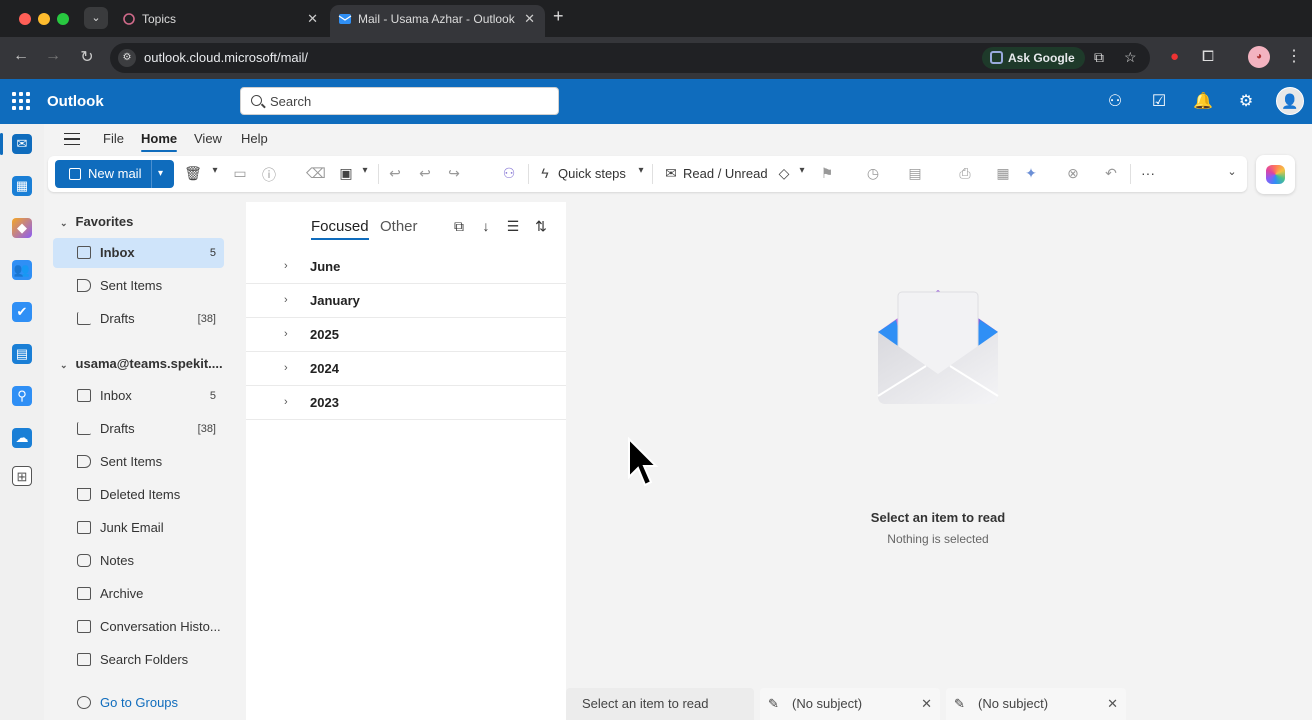 The image size is (1312, 720). Describe the element at coordinates (138, 462) in the screenshot. I see `folder-sent-items: Sent Items` at that location.